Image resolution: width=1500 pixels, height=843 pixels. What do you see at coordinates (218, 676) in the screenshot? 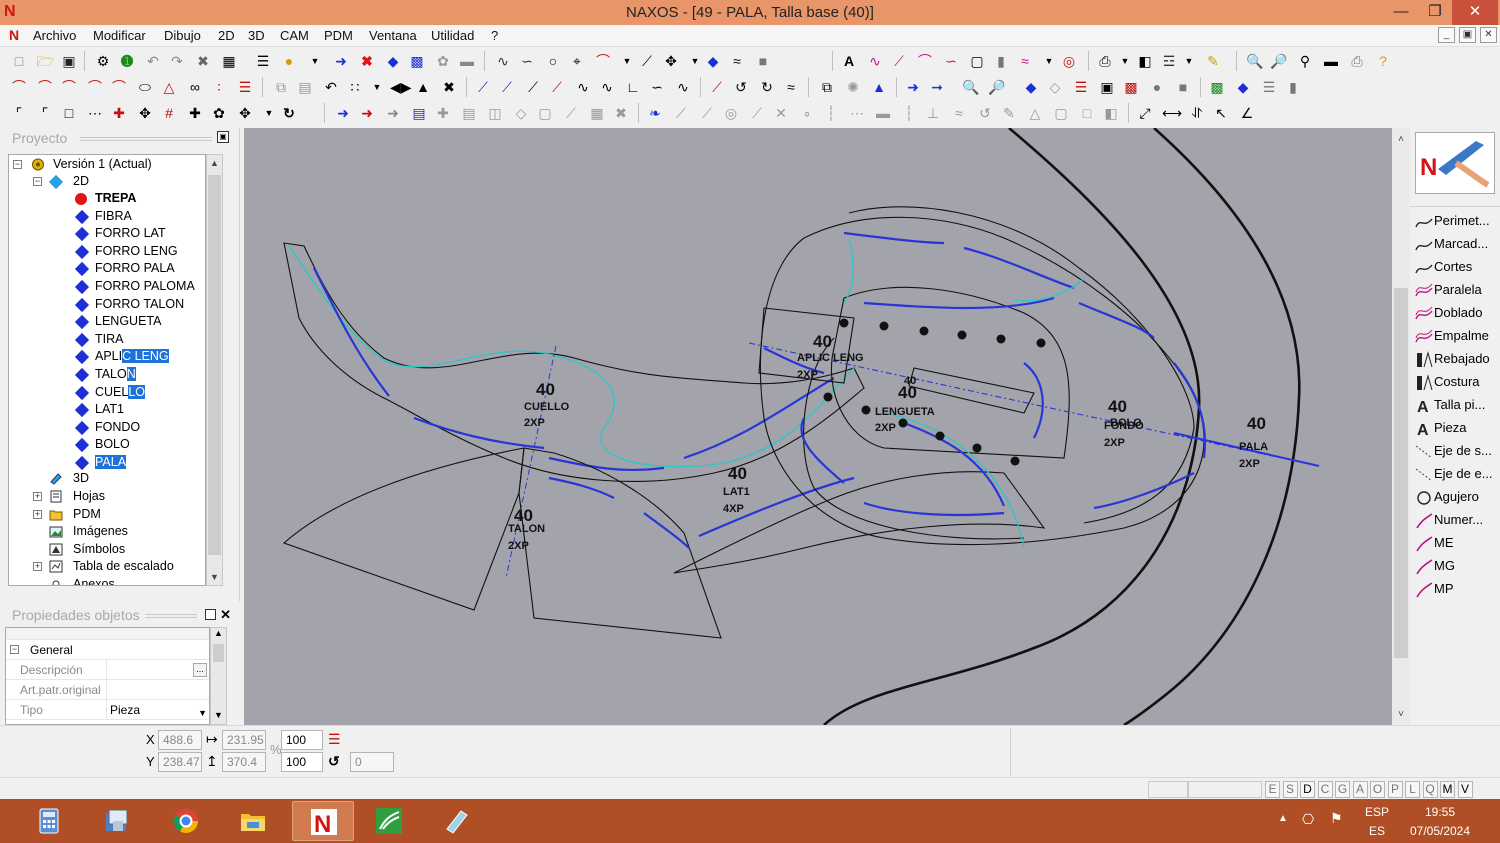
I see `properties-scrollbar: ▲ ▼` at bounding box center [218, 676].